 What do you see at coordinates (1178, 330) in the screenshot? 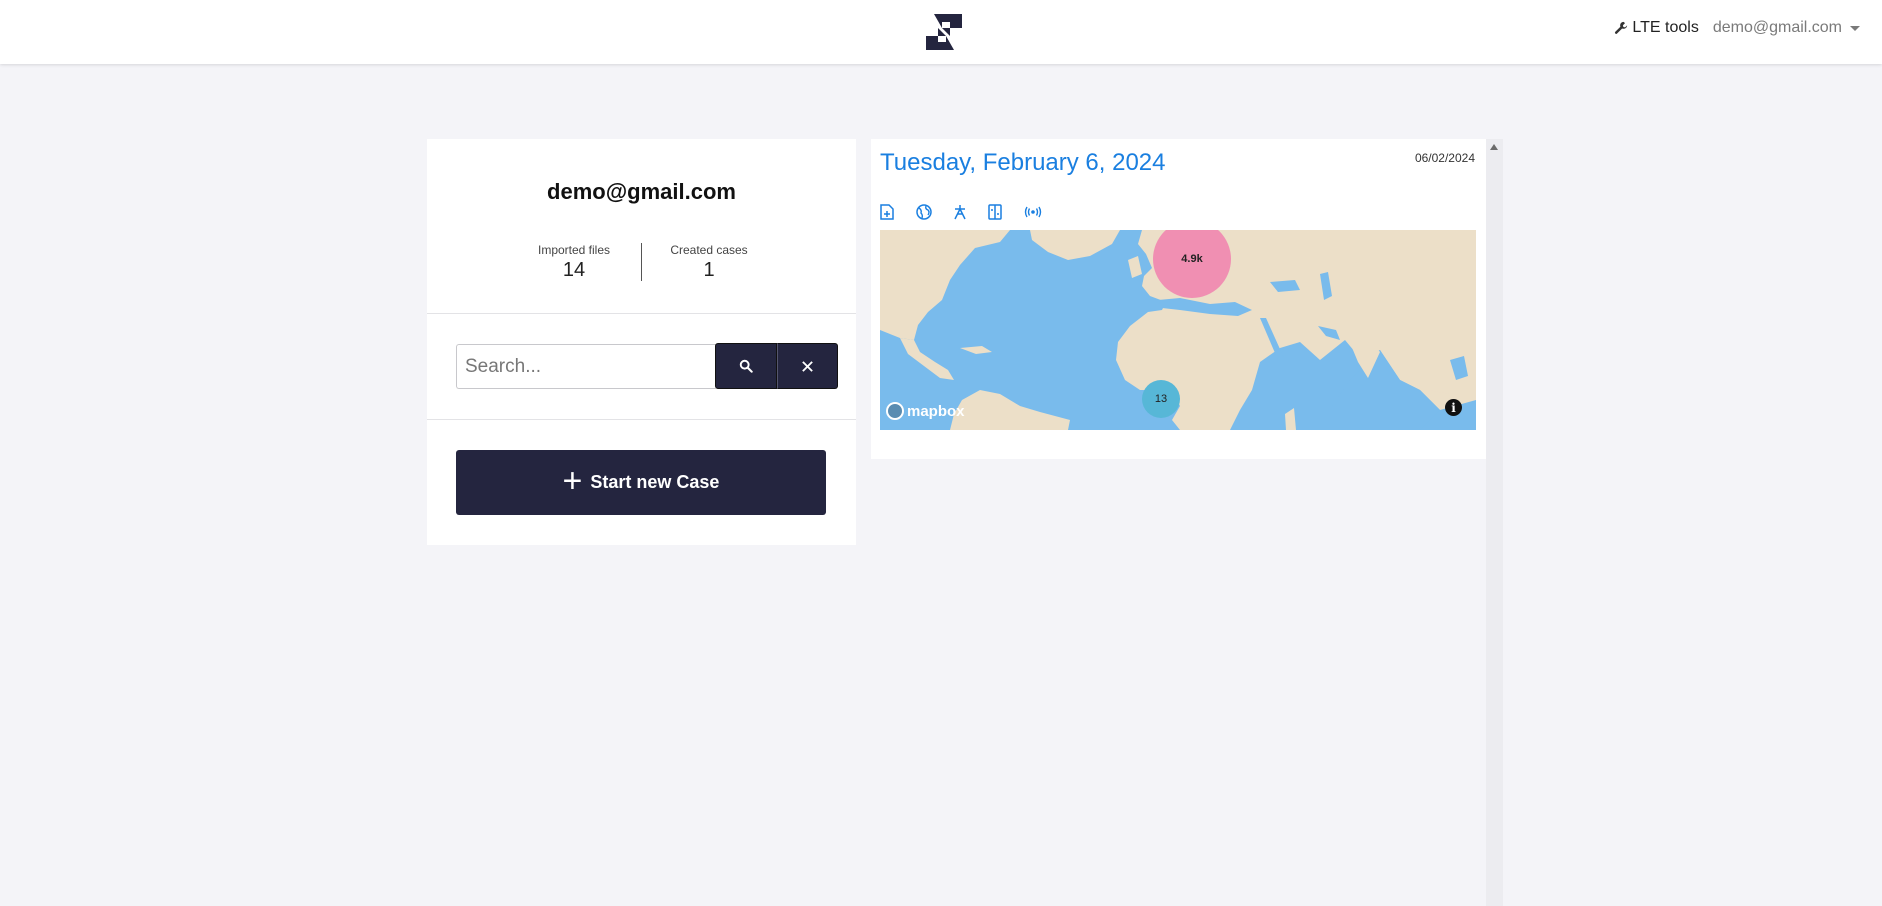
I see `cluster-map: 4.9k 13 mapbox i` at bounding box center [1178, 330].